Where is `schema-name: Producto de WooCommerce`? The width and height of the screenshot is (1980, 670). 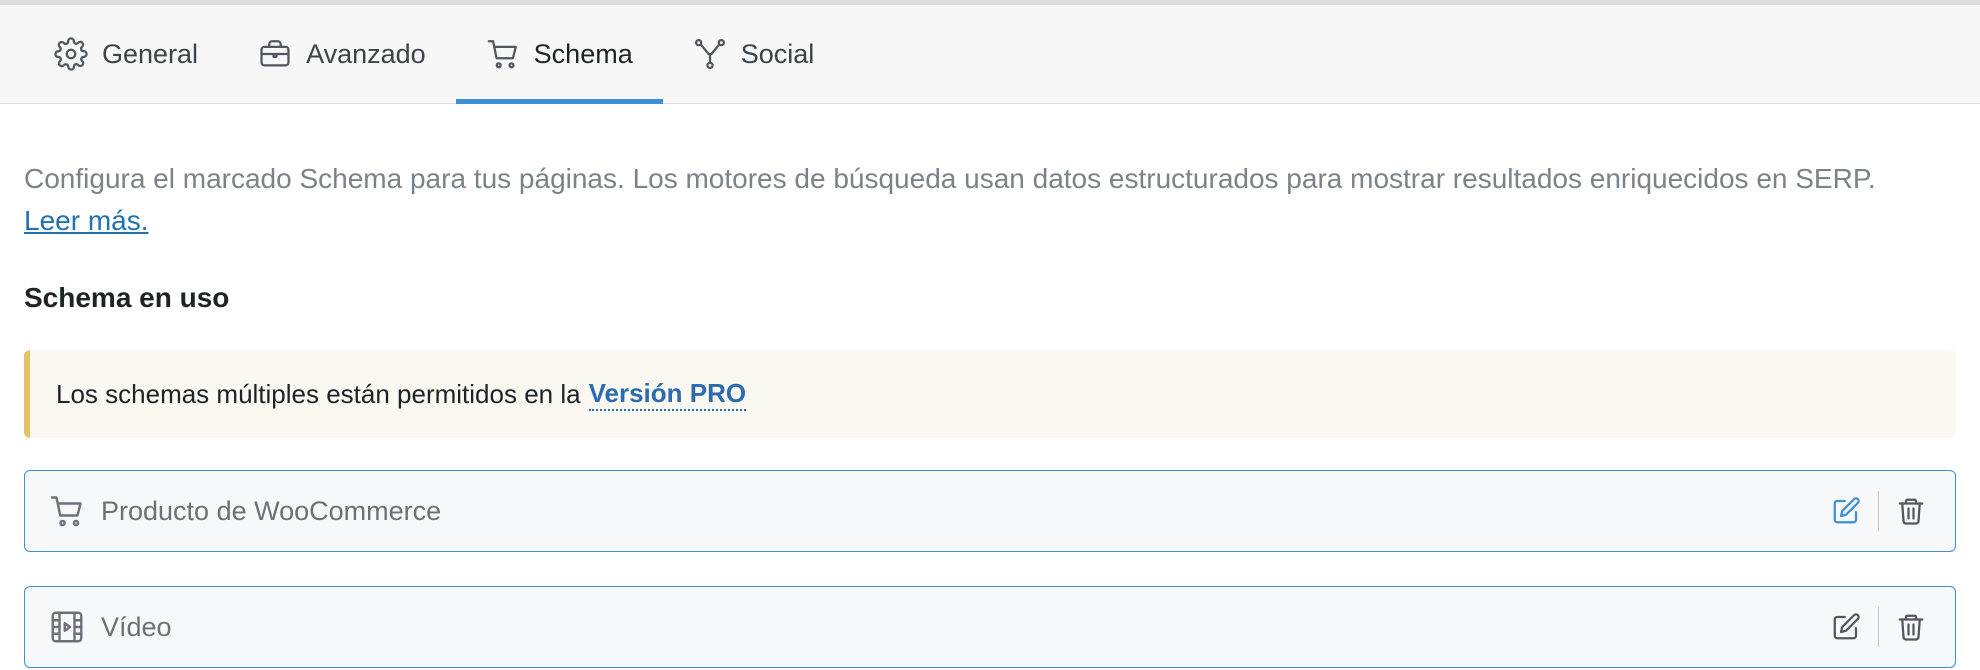
schema-name: Producto de WooCommerce is located at coordinates (271, 510).